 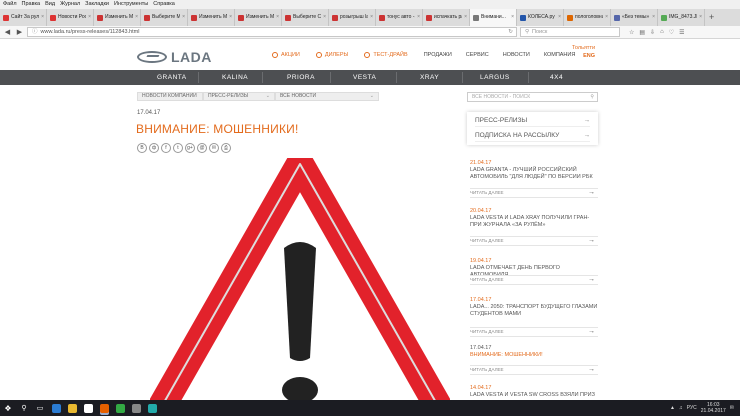 What do you see at coordinates (446, 17) in the screenshot?
I see `browser-tab: испачкать ра...×` at bounding box center [446, 17].